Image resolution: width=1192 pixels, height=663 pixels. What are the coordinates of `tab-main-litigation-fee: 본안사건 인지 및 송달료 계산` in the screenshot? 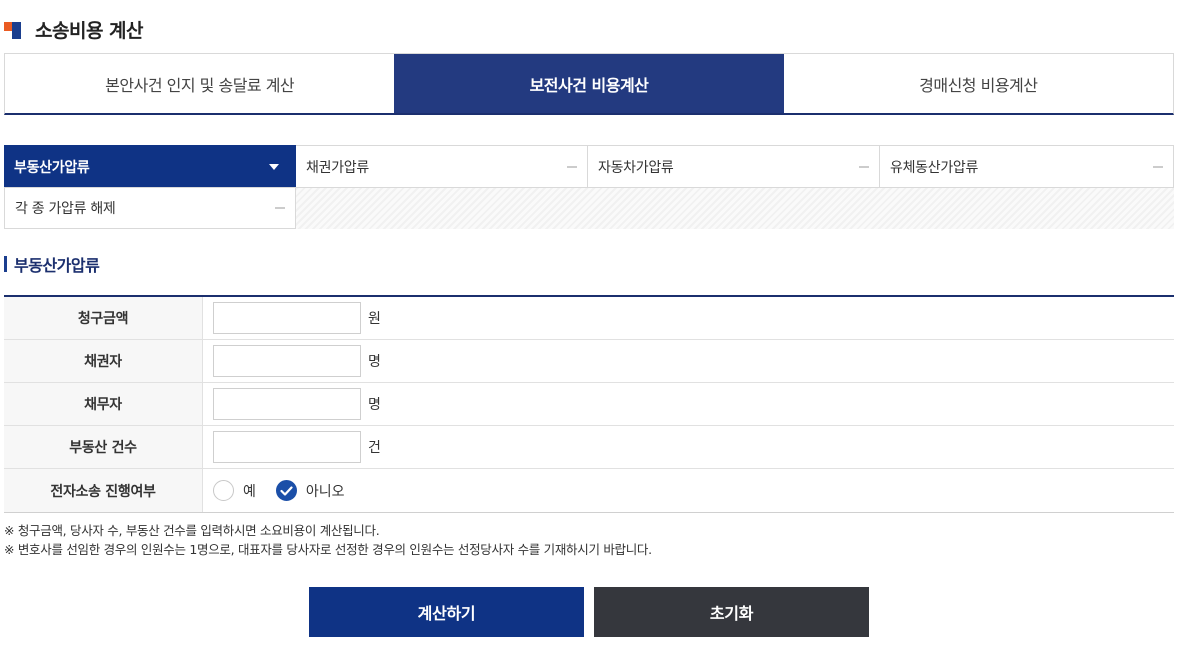 It's located at (199, 83).